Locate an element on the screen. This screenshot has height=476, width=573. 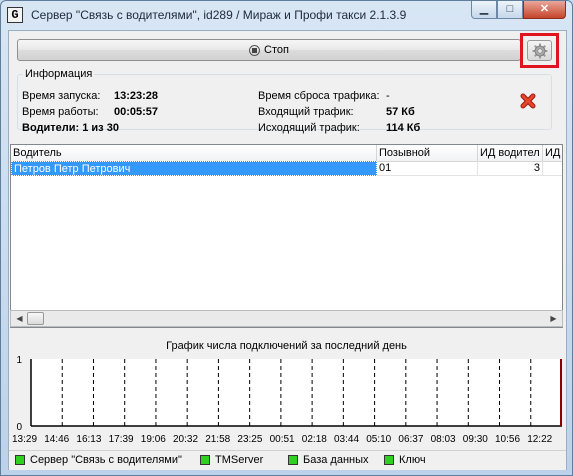
traffic-reset-value: - is located at coordinates (388, 96).